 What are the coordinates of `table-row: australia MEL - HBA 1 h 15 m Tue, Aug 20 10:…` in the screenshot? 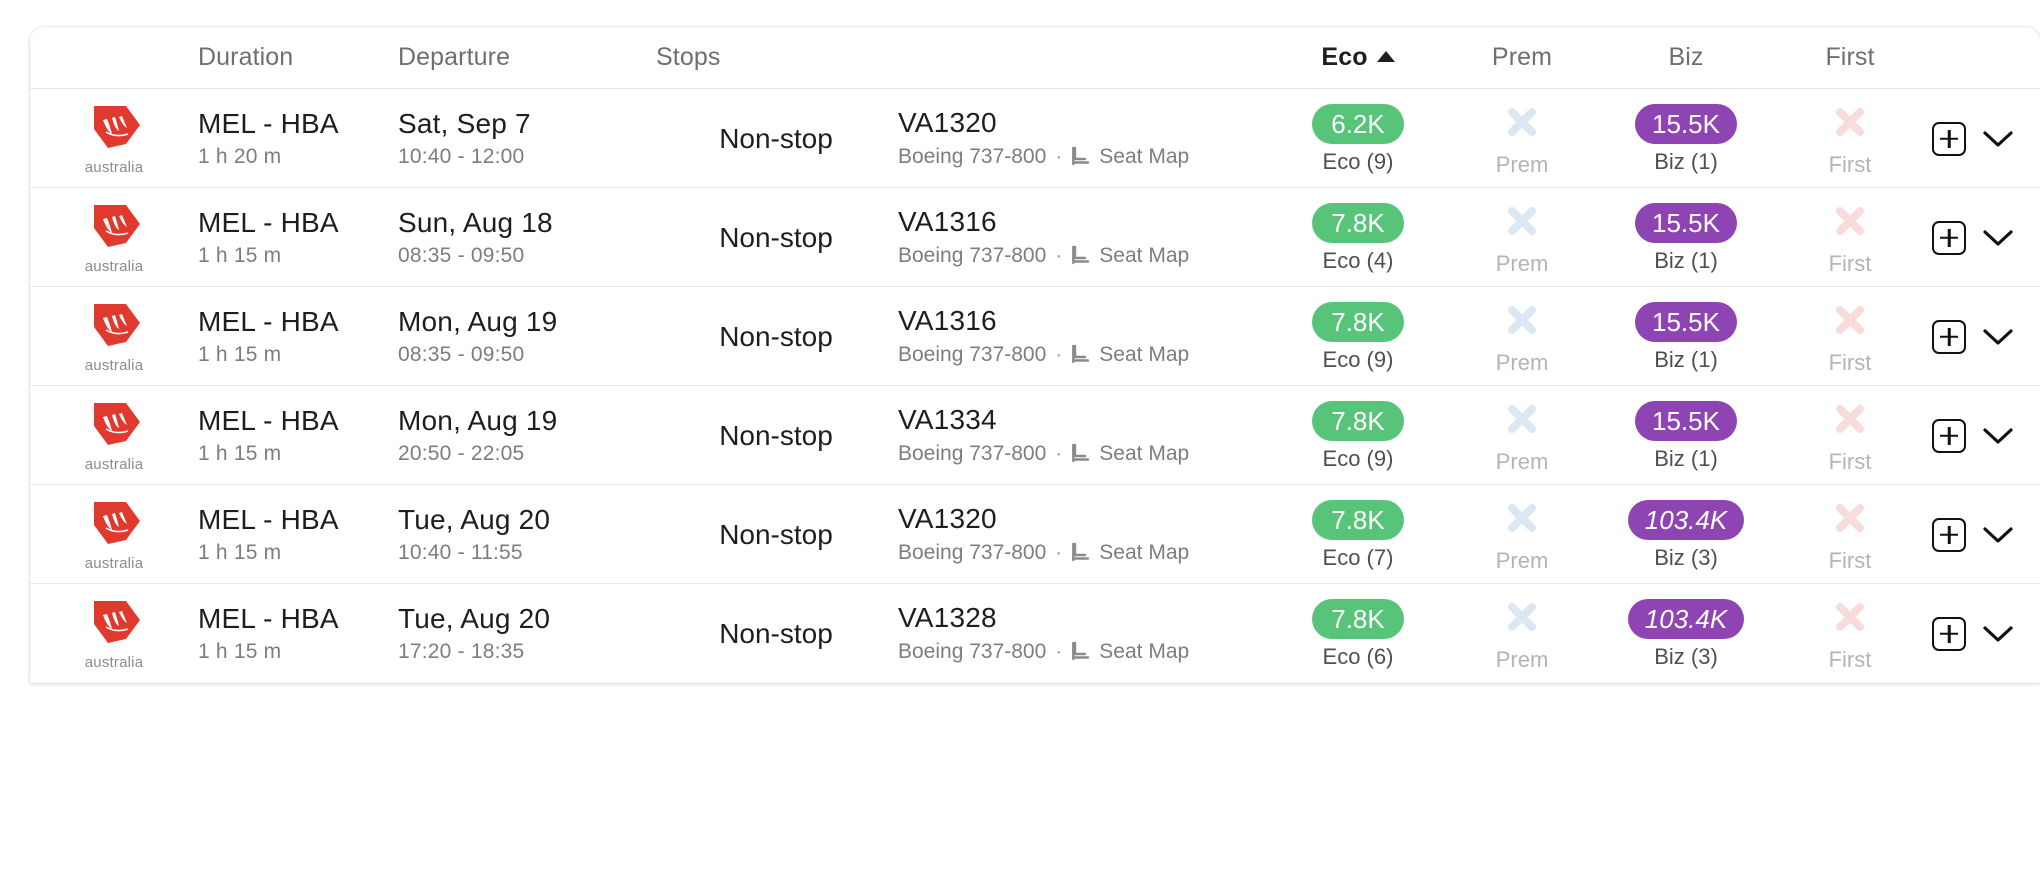 It's located at (1035, 534).